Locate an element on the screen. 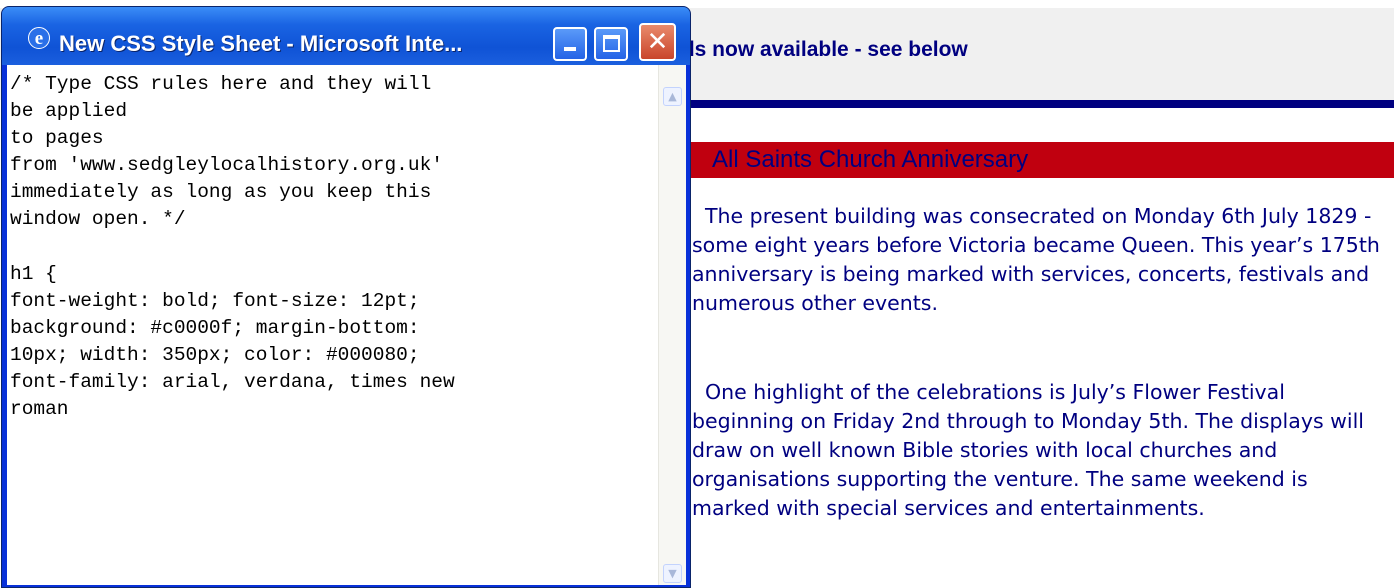  maximize-button is located at coordinates (611, 44).